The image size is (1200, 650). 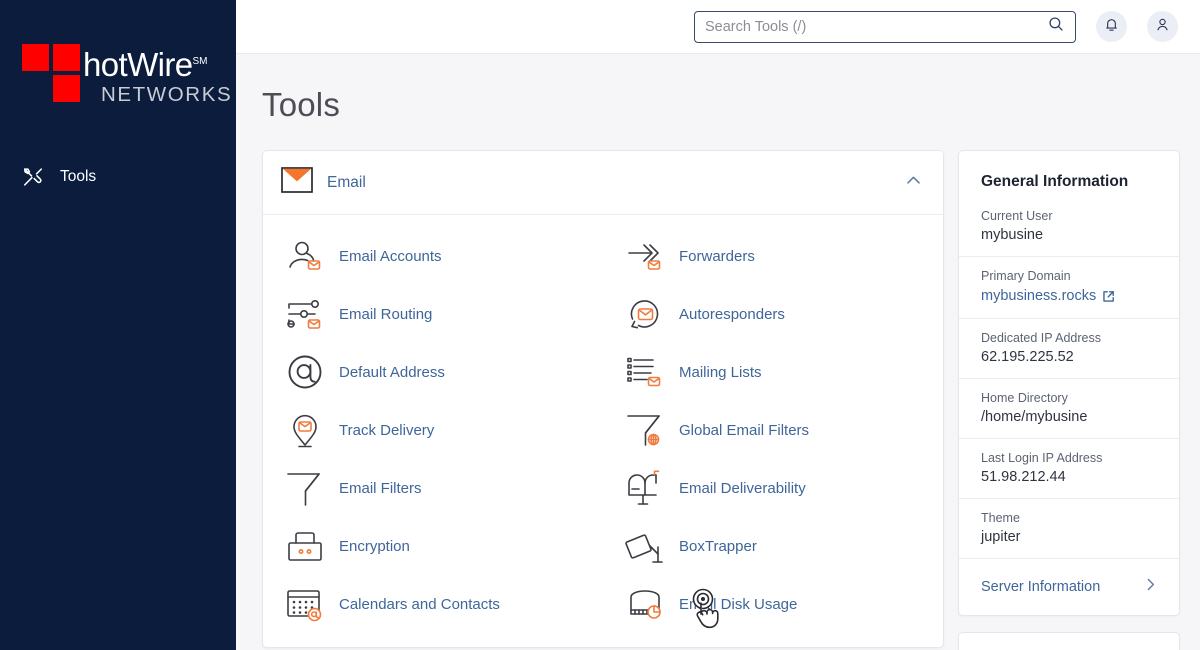 I want to click on info-label: Current User, so click(x=1017, y=216).